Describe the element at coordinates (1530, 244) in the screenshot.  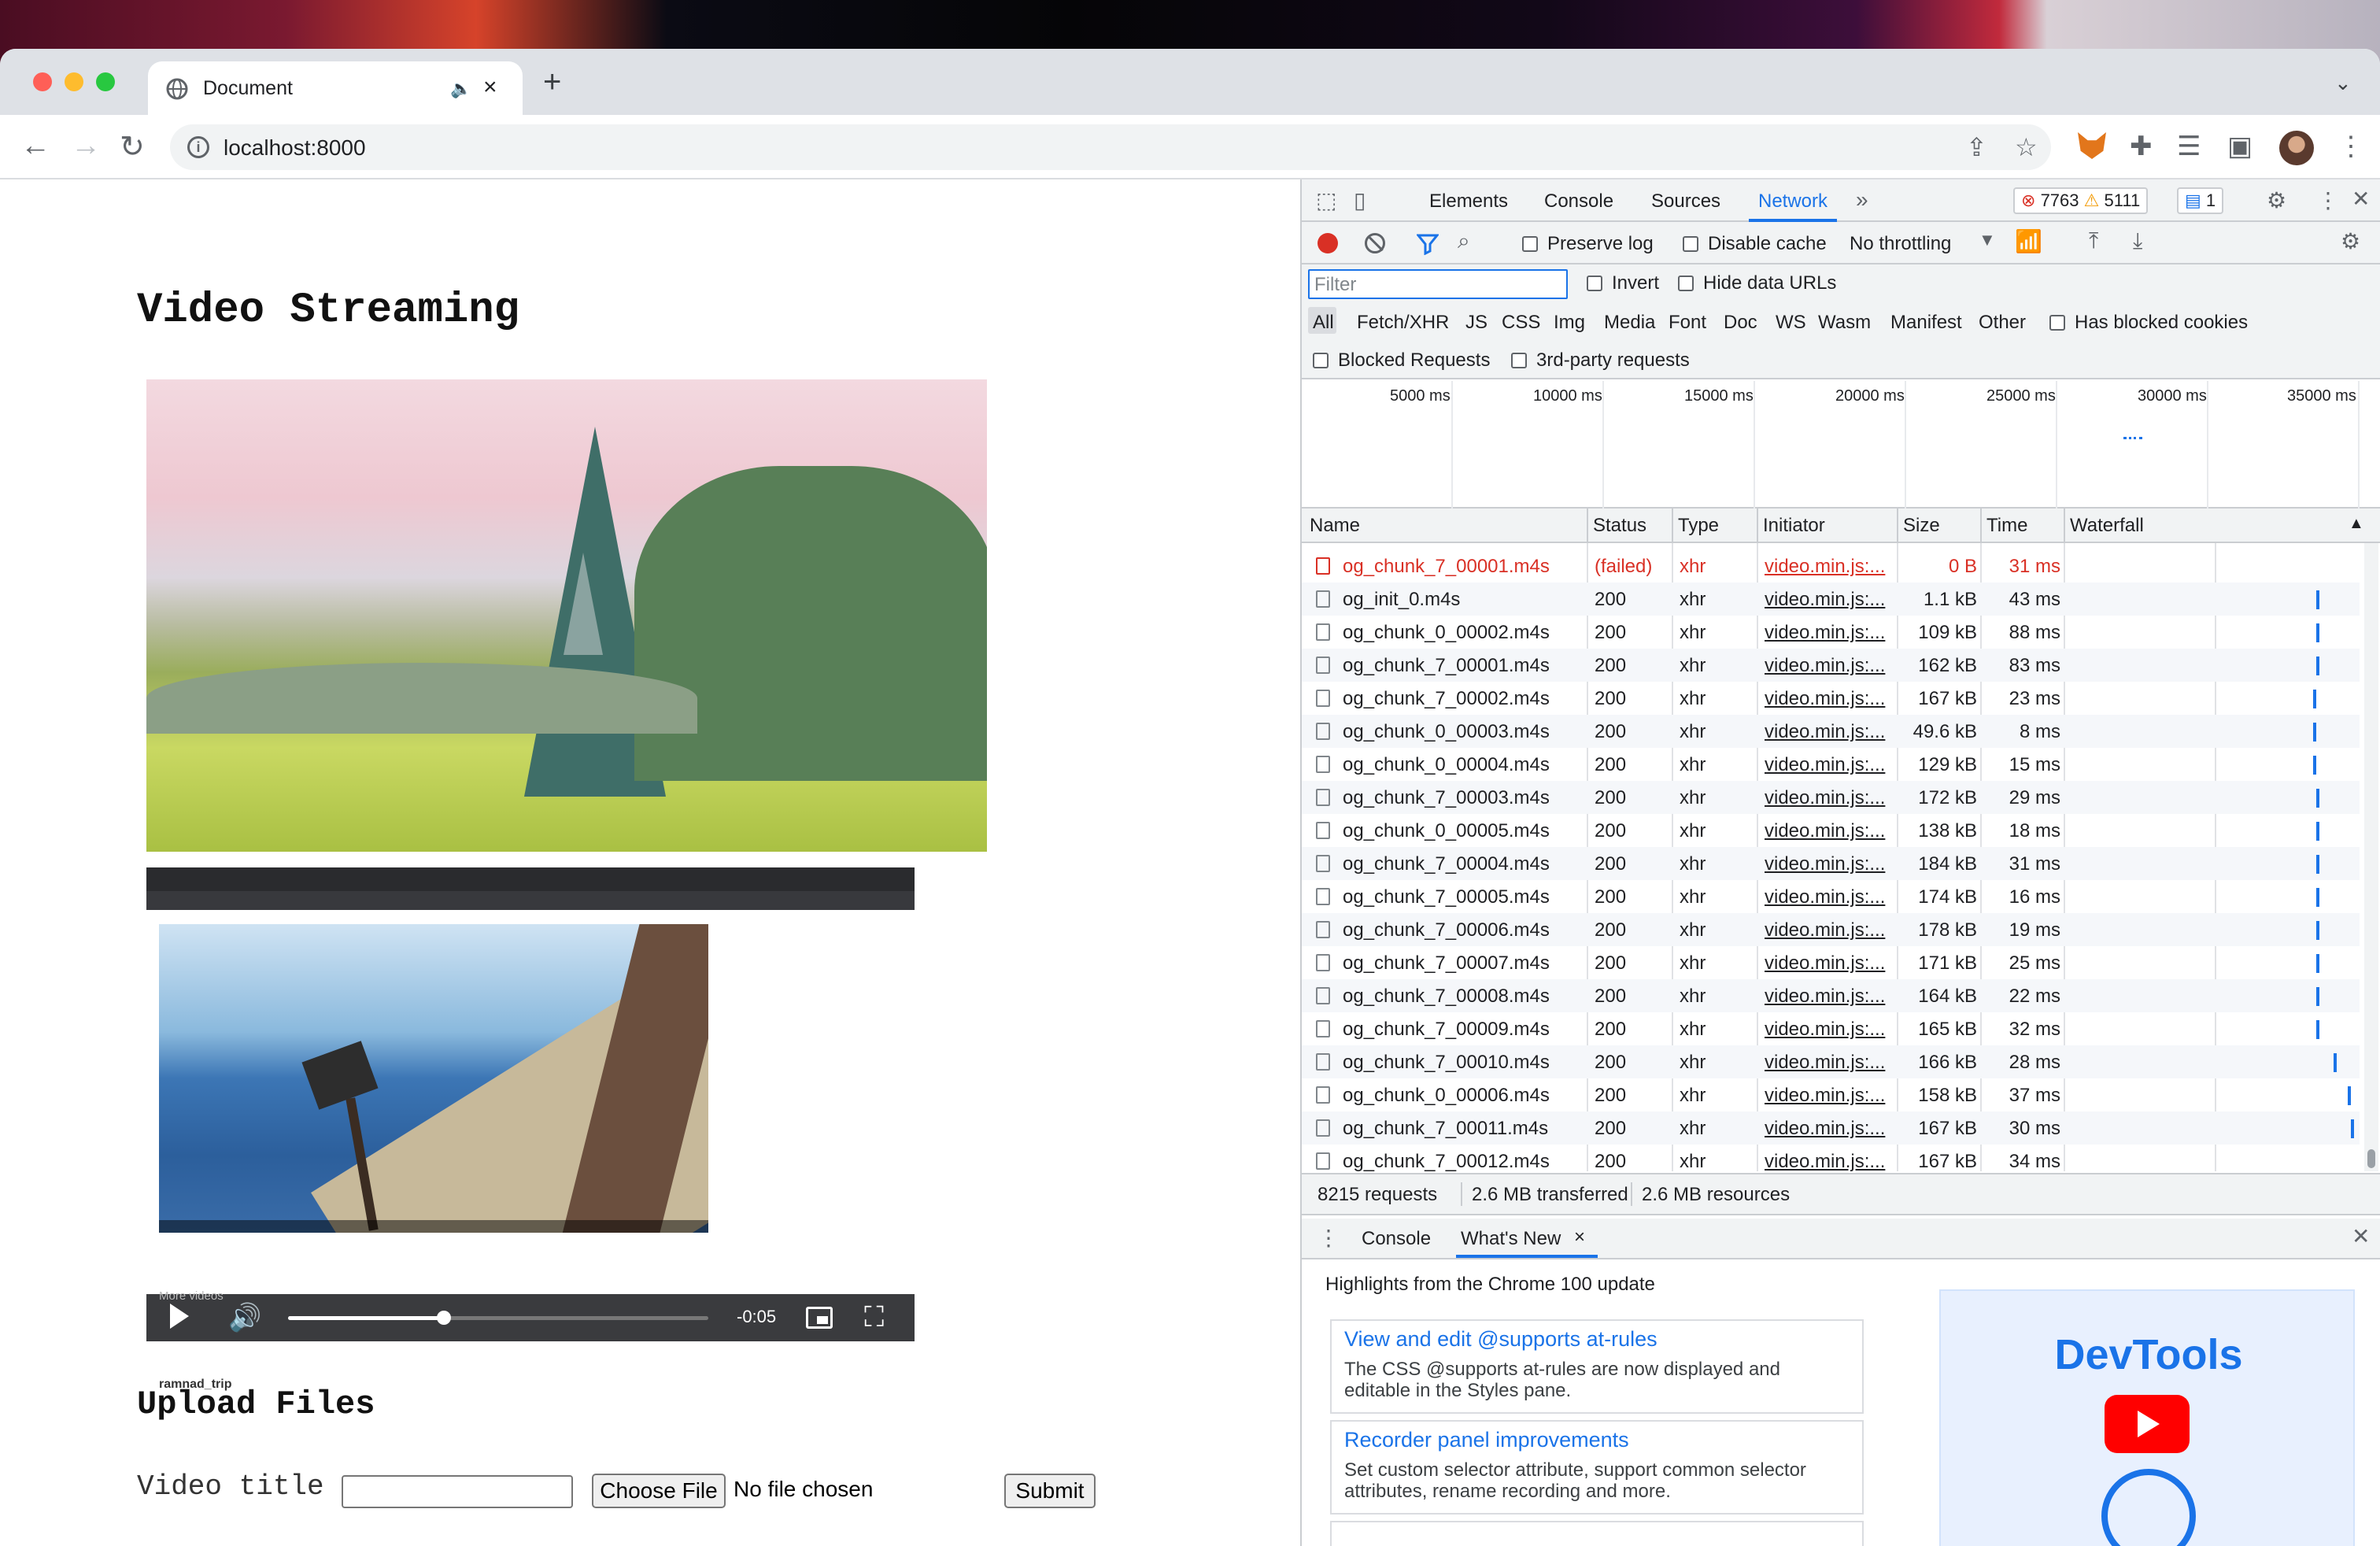
I see `preserve-log-checkbox` at that location.